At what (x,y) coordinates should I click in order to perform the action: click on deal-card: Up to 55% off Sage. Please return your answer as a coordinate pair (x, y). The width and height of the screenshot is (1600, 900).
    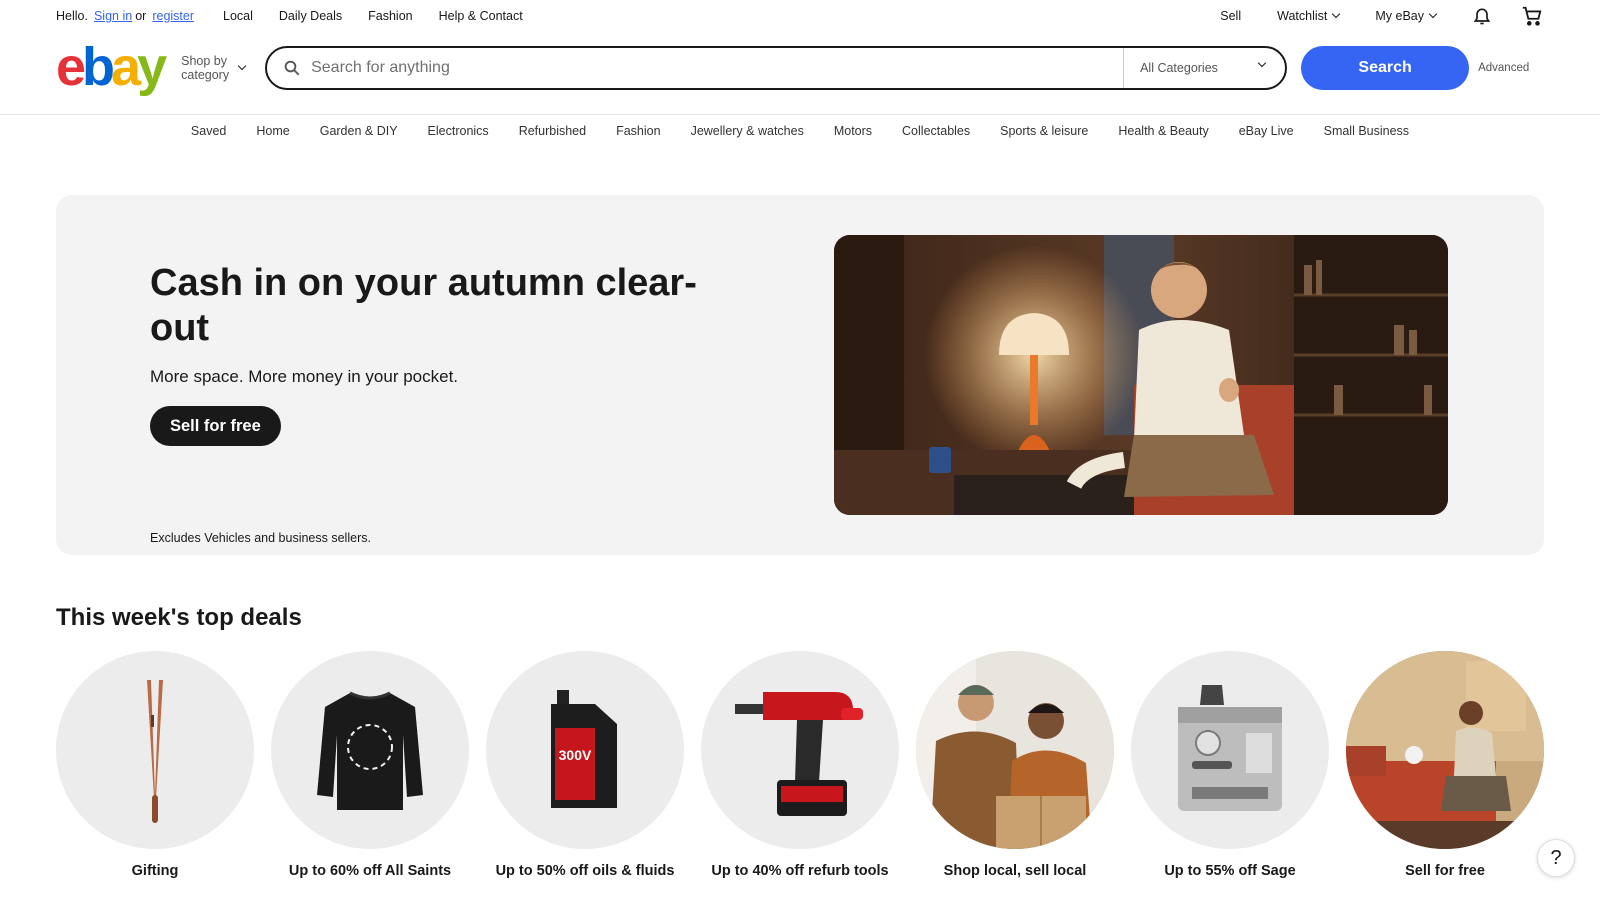
    Looking at the image, I should click on (1230, 765).